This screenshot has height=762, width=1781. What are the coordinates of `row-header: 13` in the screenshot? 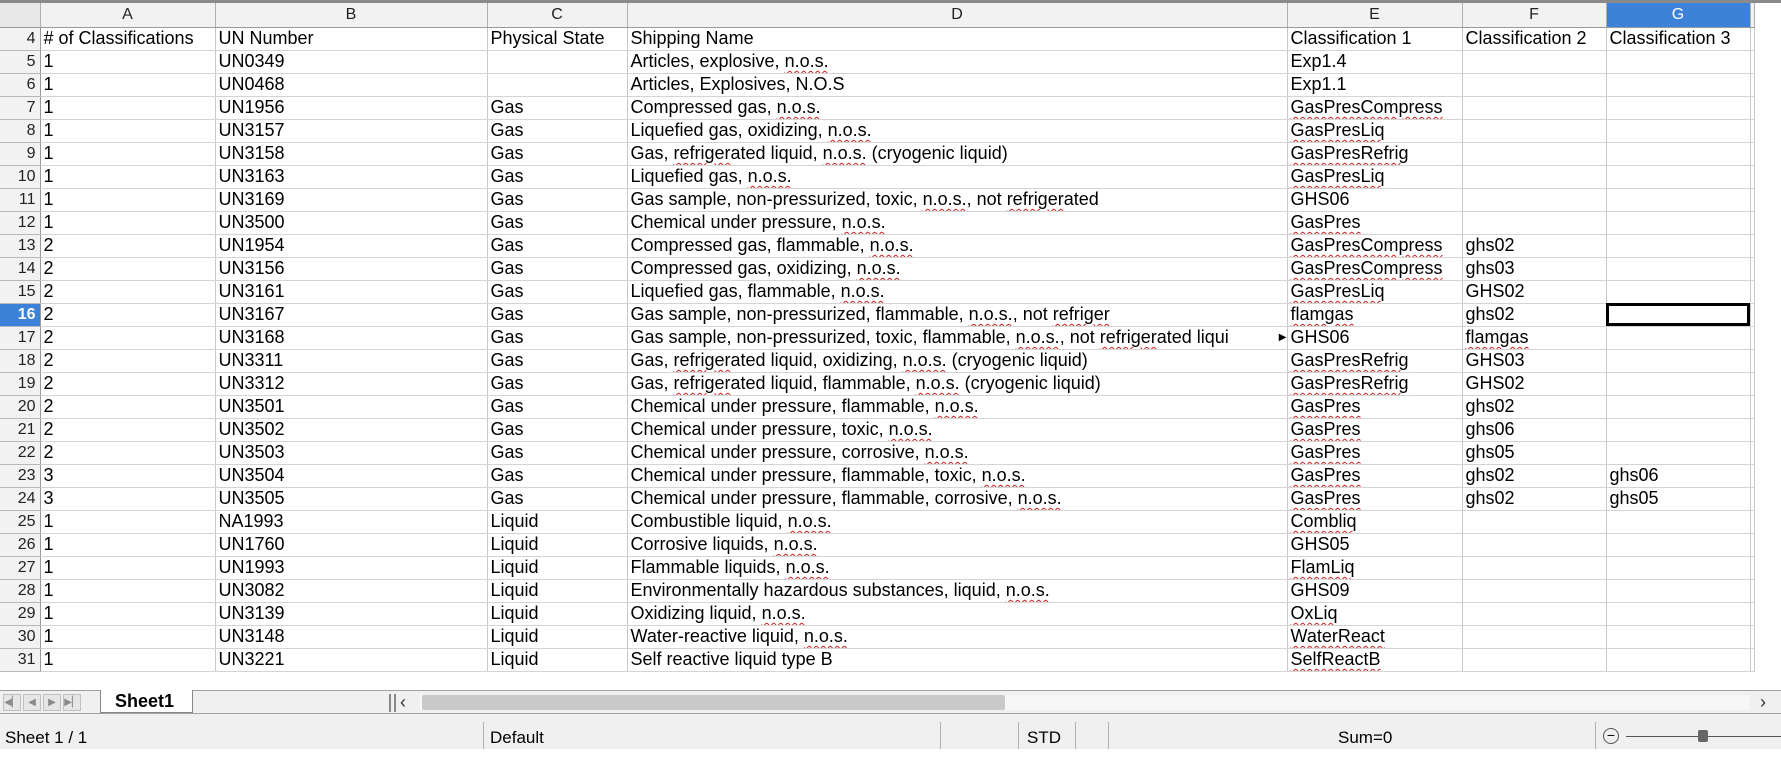 It's located at (20, 246).